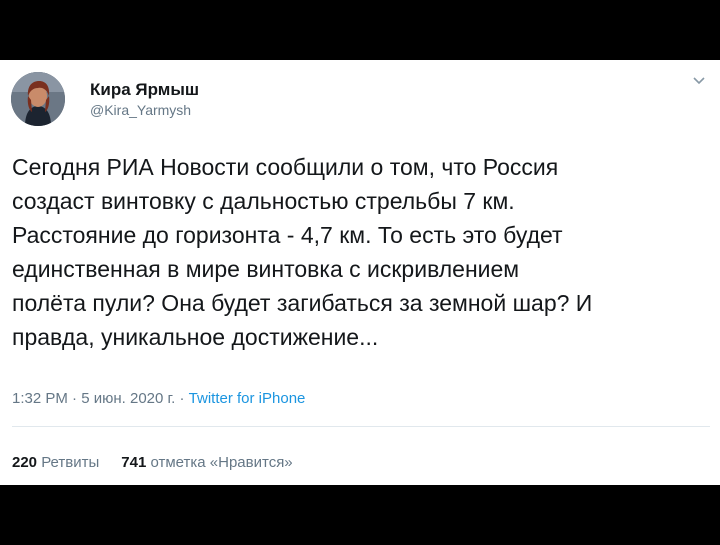 The height and width of the screenshot is (545, 720). Describe the element at coordinates (144, 110) in the screenshot. I see `author-handle: @Kira_Yarmysh` at that location.